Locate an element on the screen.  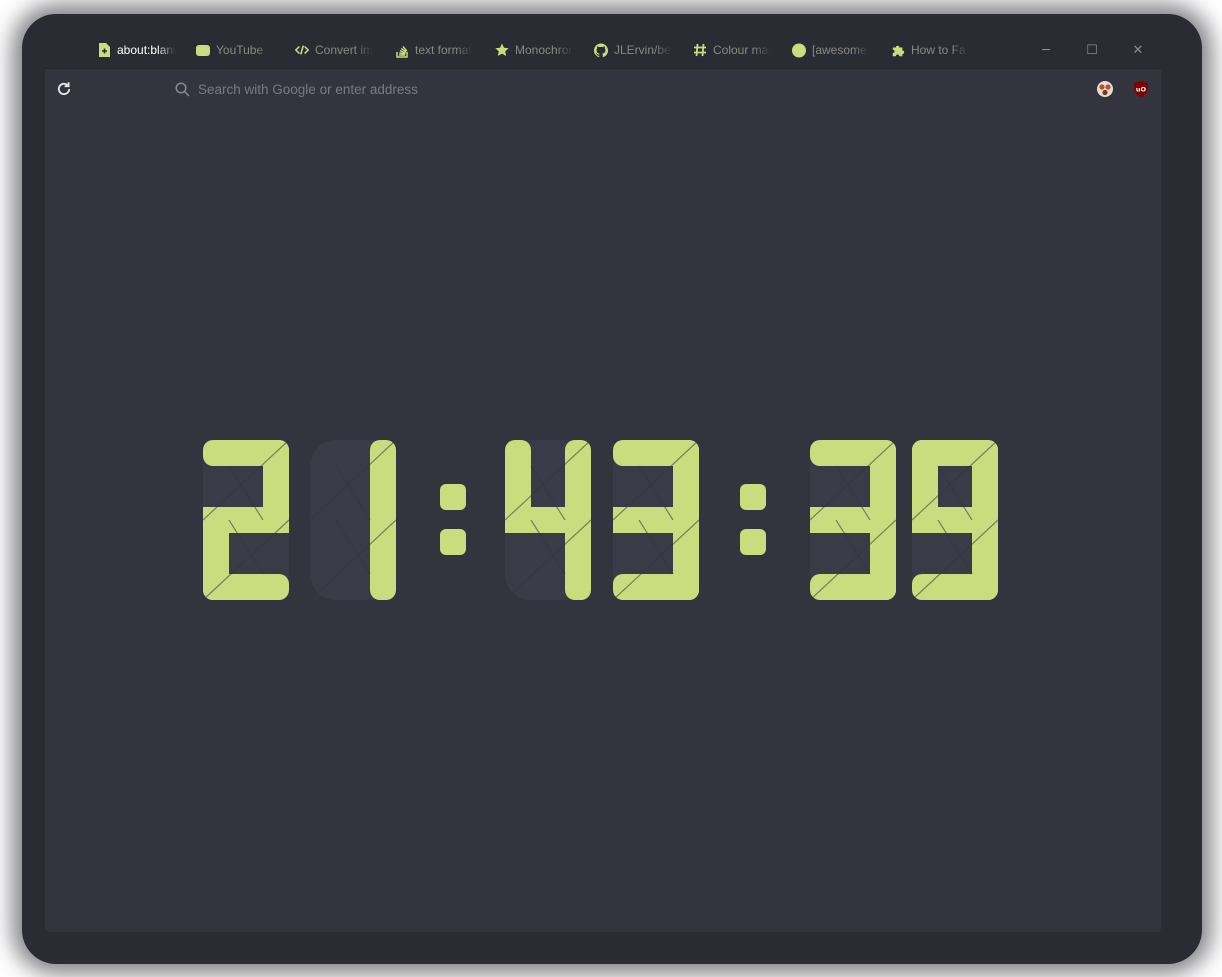
digit-segment-g is located at coordinates (955, 520).